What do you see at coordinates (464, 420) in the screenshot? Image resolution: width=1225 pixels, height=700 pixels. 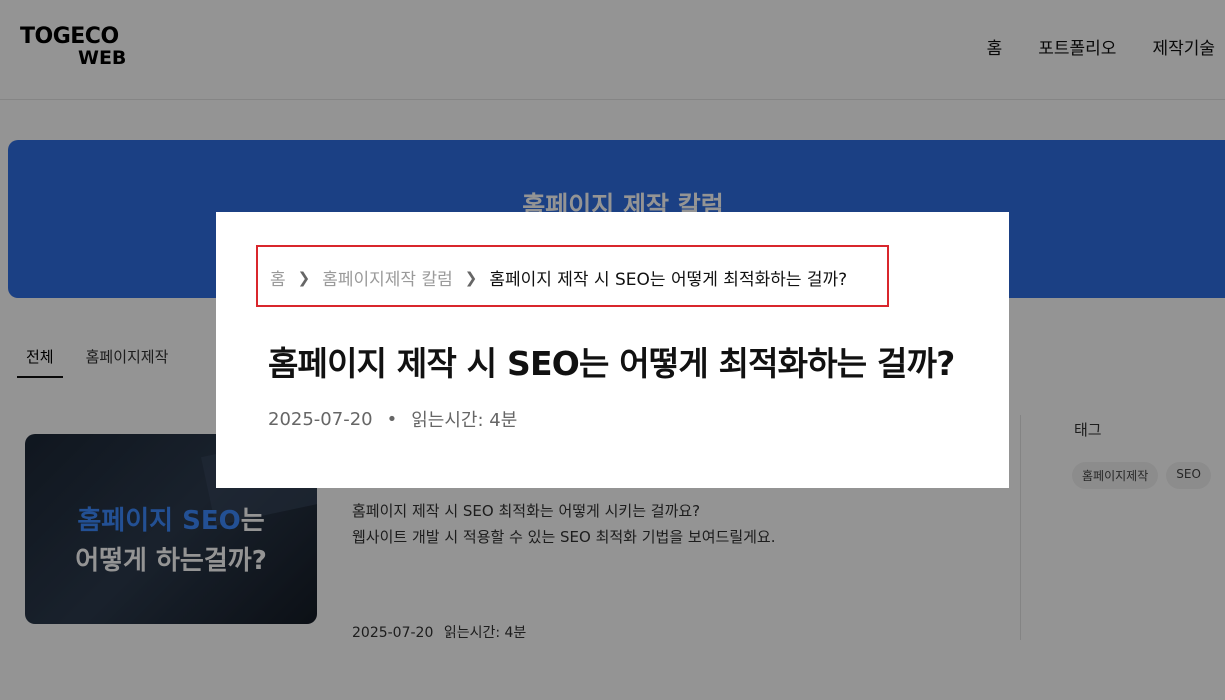 I see `post-read-time: 읽는시간: 4분` at bounding box center [464, 420].